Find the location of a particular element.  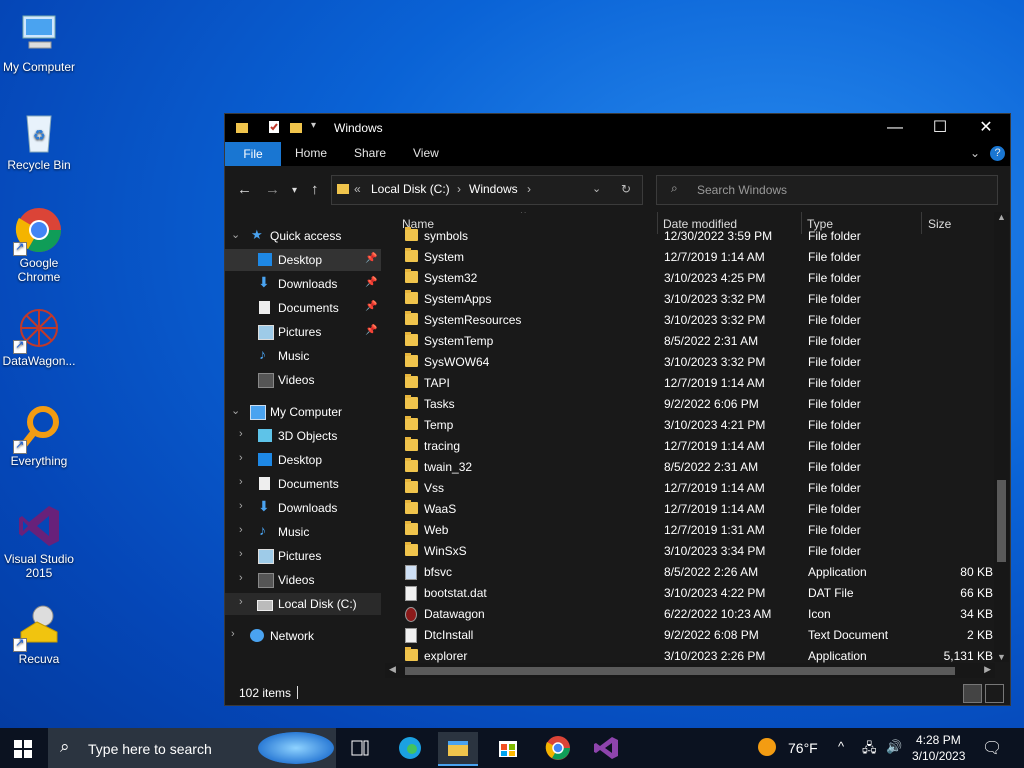

horizontal-scroll-thumb is located at coordinates (680, 671).